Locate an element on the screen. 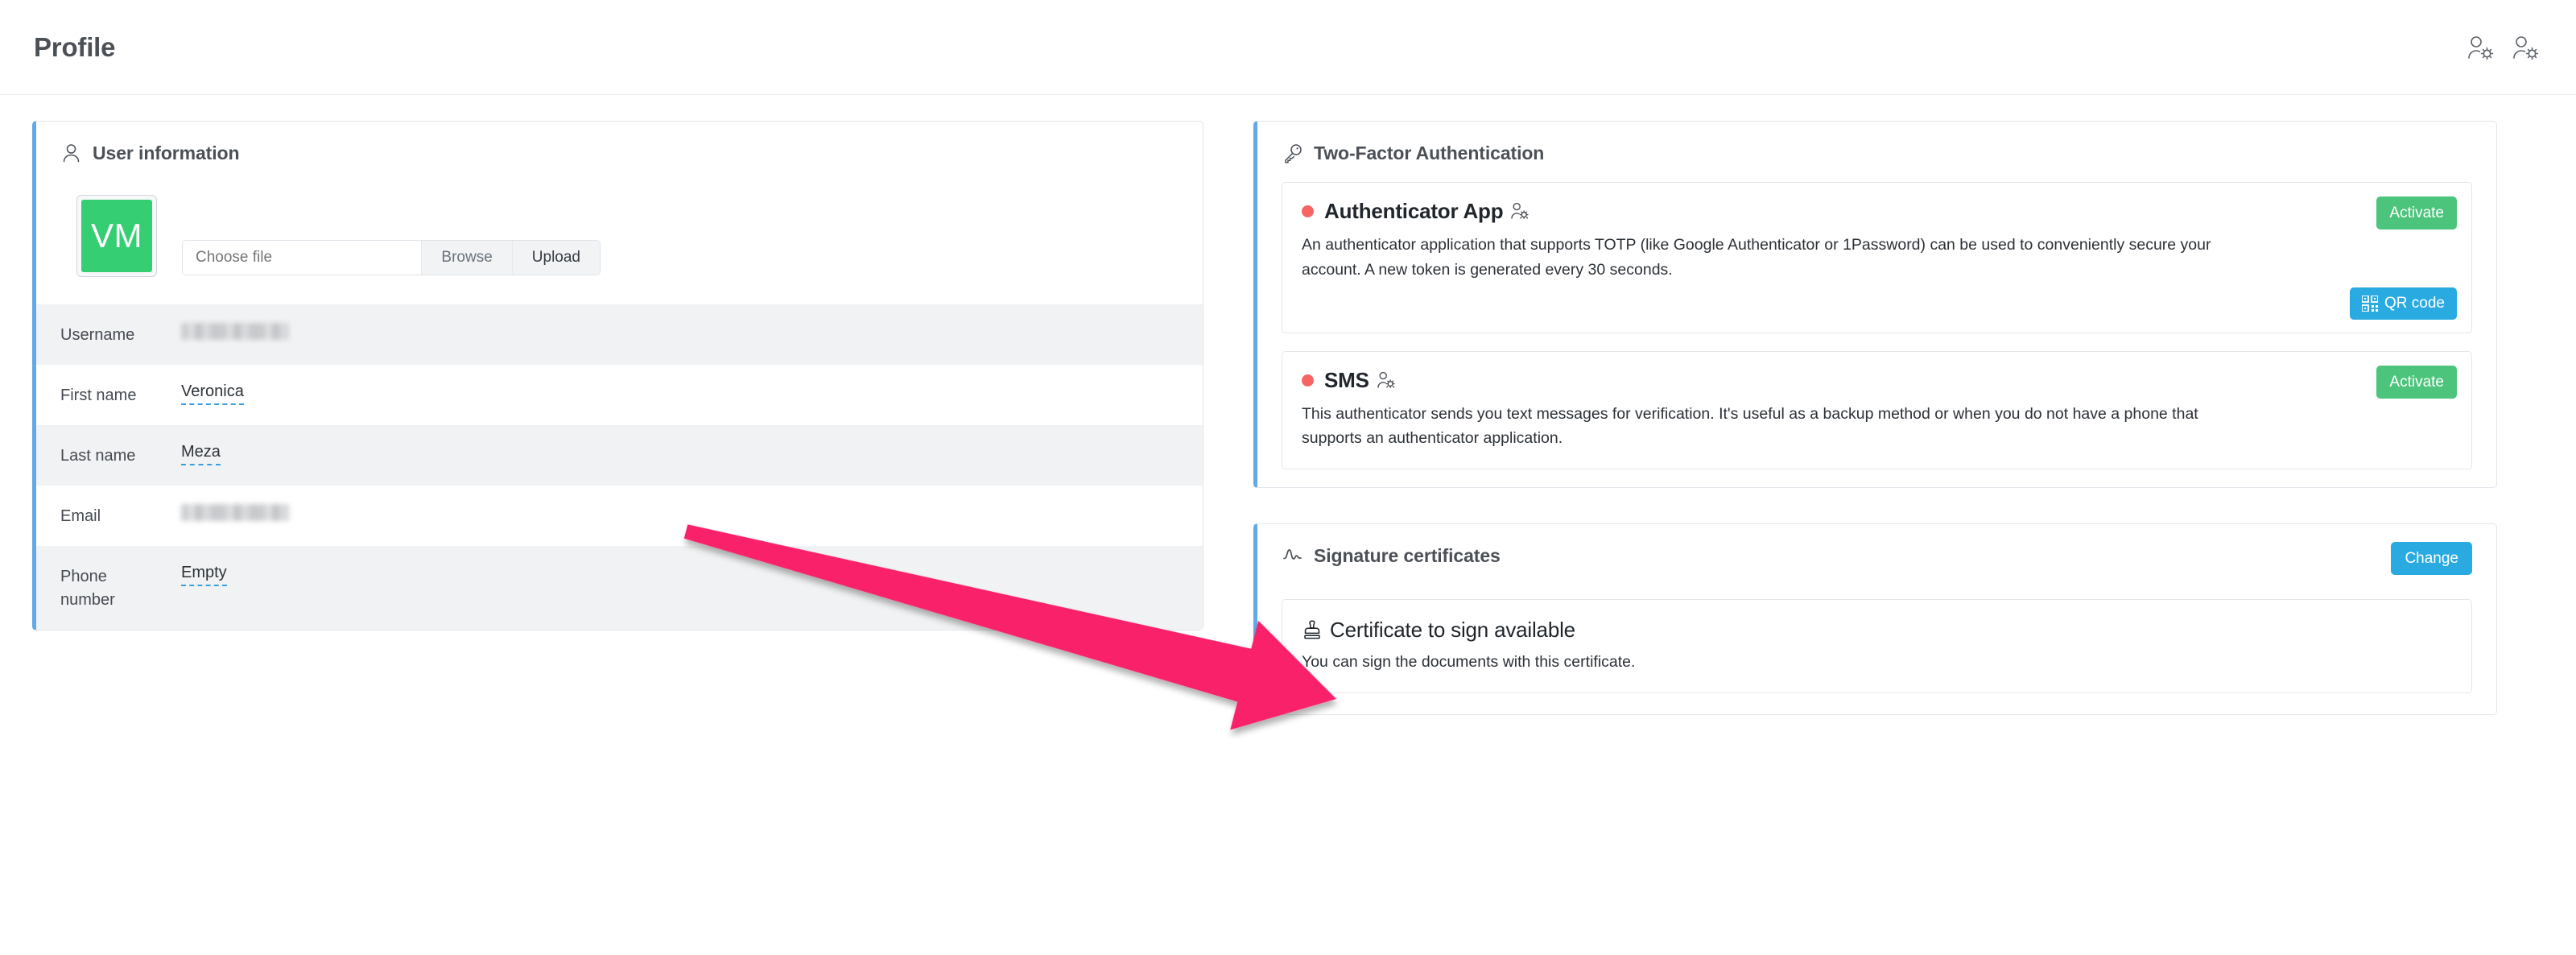 The image size is (2576, 955). qr-code-icon is located at coordinates (2370, 303).